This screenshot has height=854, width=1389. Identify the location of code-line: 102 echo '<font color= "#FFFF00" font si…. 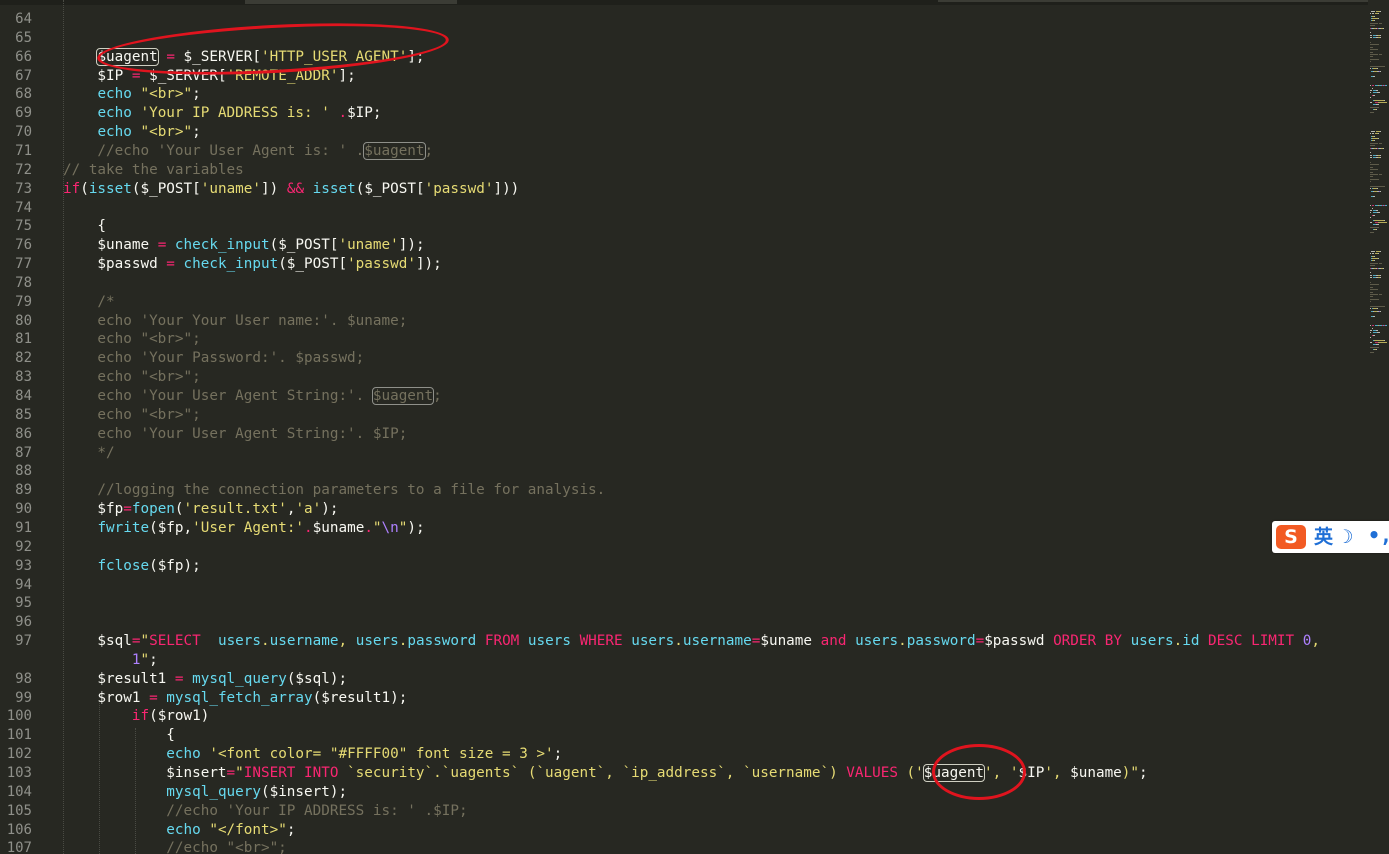
(685, 754).